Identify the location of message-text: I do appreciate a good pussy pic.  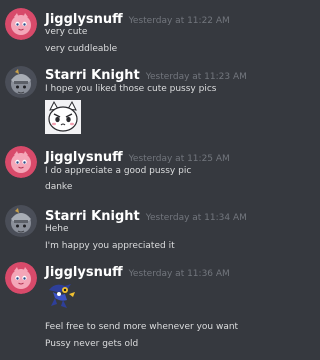
(118, 171).